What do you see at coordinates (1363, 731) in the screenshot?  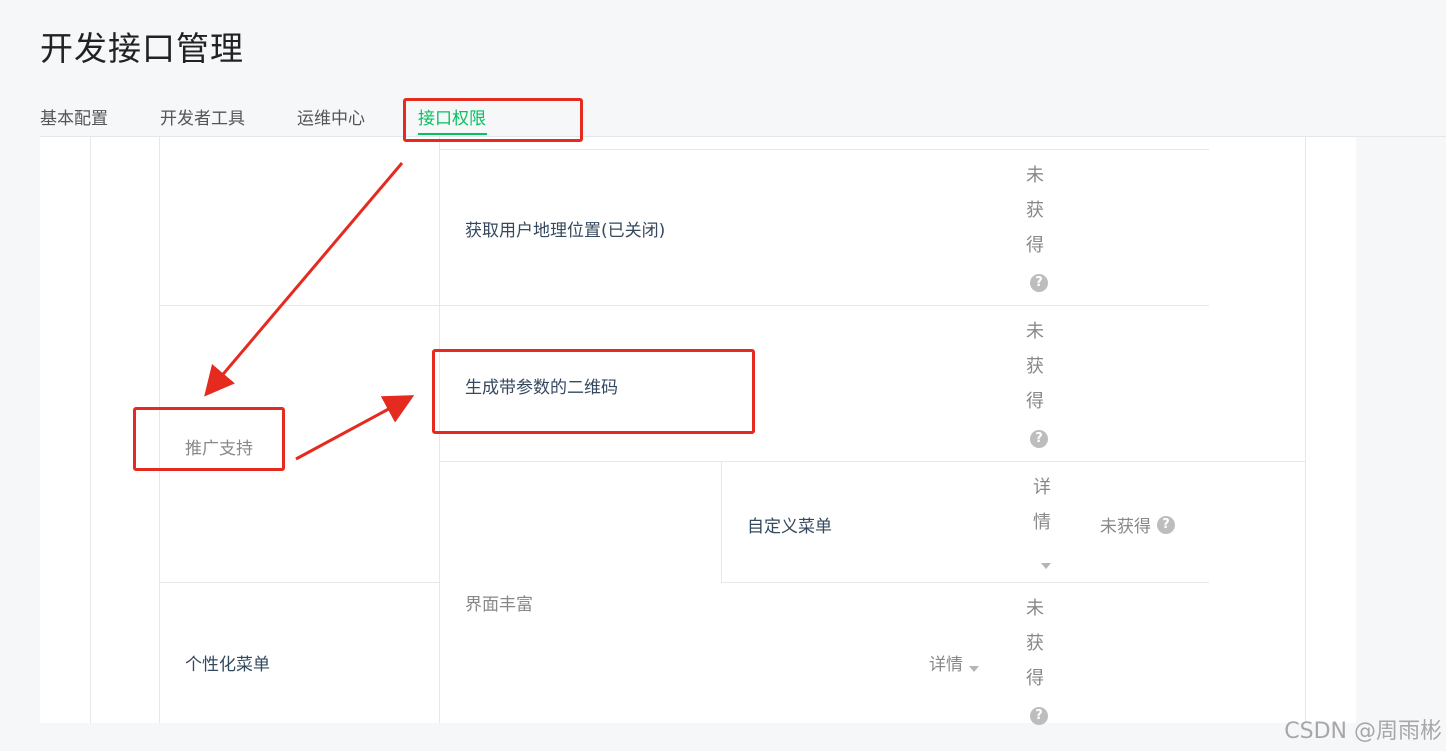 I see `watermark: CSDN @周雨彬` at bounding box center [1363, 731].